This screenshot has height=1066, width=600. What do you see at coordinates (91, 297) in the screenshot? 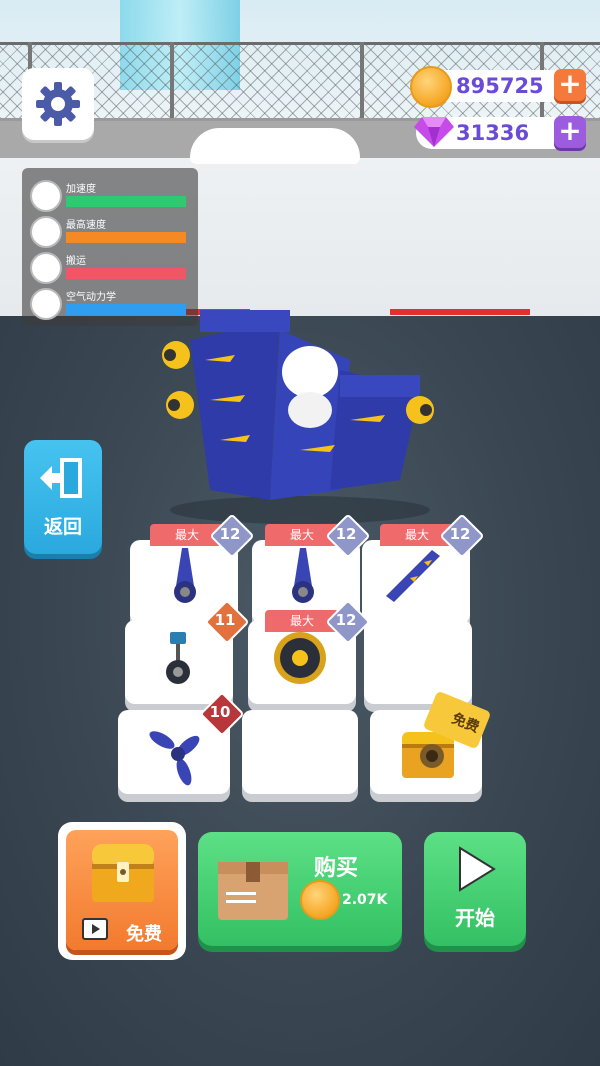
I see `stat-label: 空气动力学` at bounding box center [91, 297].